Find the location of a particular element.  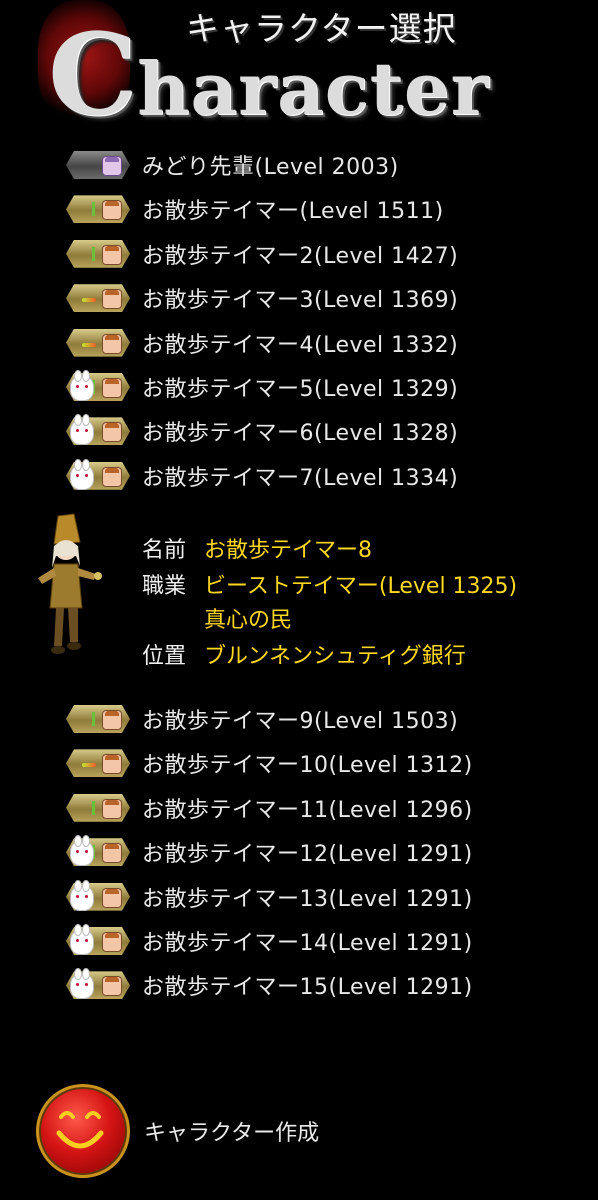

detail-job-row: 職業 ビーストテイマー(Level 1325) is located at coordinates (329, 584).